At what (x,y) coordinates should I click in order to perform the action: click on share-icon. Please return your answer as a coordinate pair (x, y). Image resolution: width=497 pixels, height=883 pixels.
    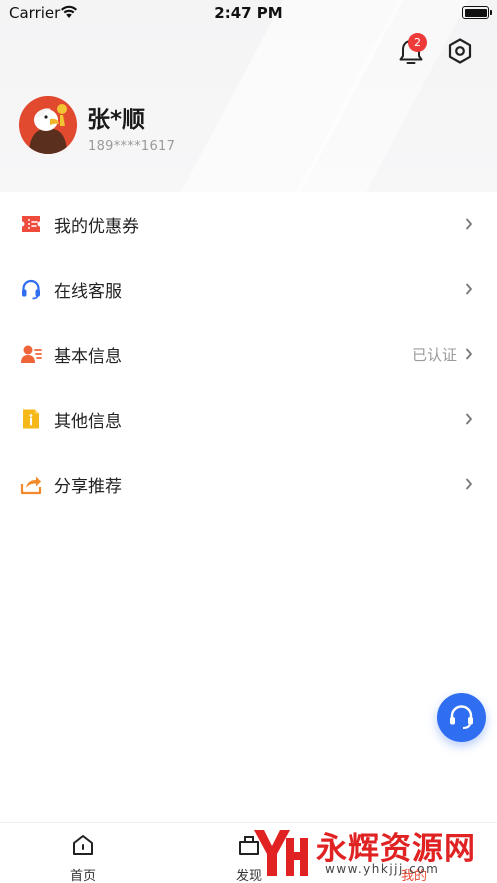
    Looking at the image, I should click on (31, 485).